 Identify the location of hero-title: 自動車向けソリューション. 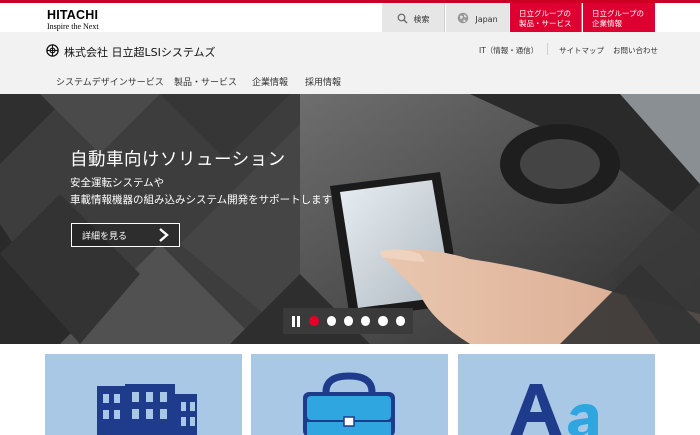
(178, 160).